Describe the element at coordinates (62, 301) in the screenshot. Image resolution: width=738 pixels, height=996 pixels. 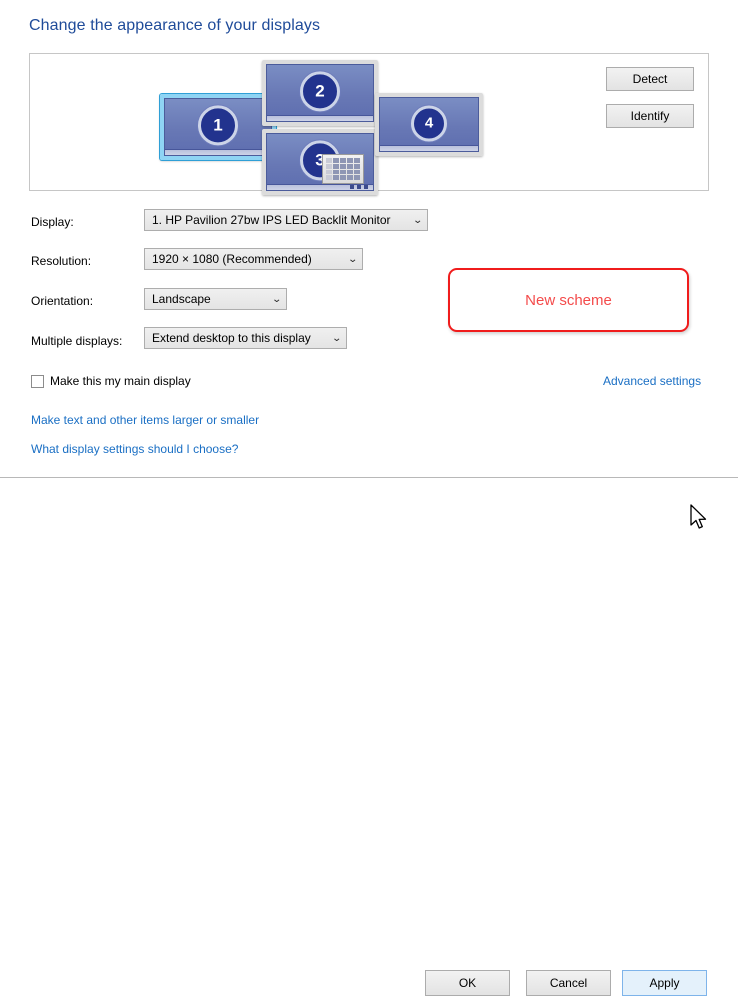
I see `orientation-label: Orientation:` at that location.